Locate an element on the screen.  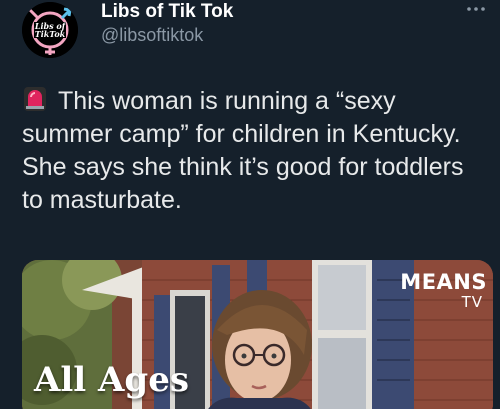
author-handle: @libsoftiktok is located at coordinates (152, 35).